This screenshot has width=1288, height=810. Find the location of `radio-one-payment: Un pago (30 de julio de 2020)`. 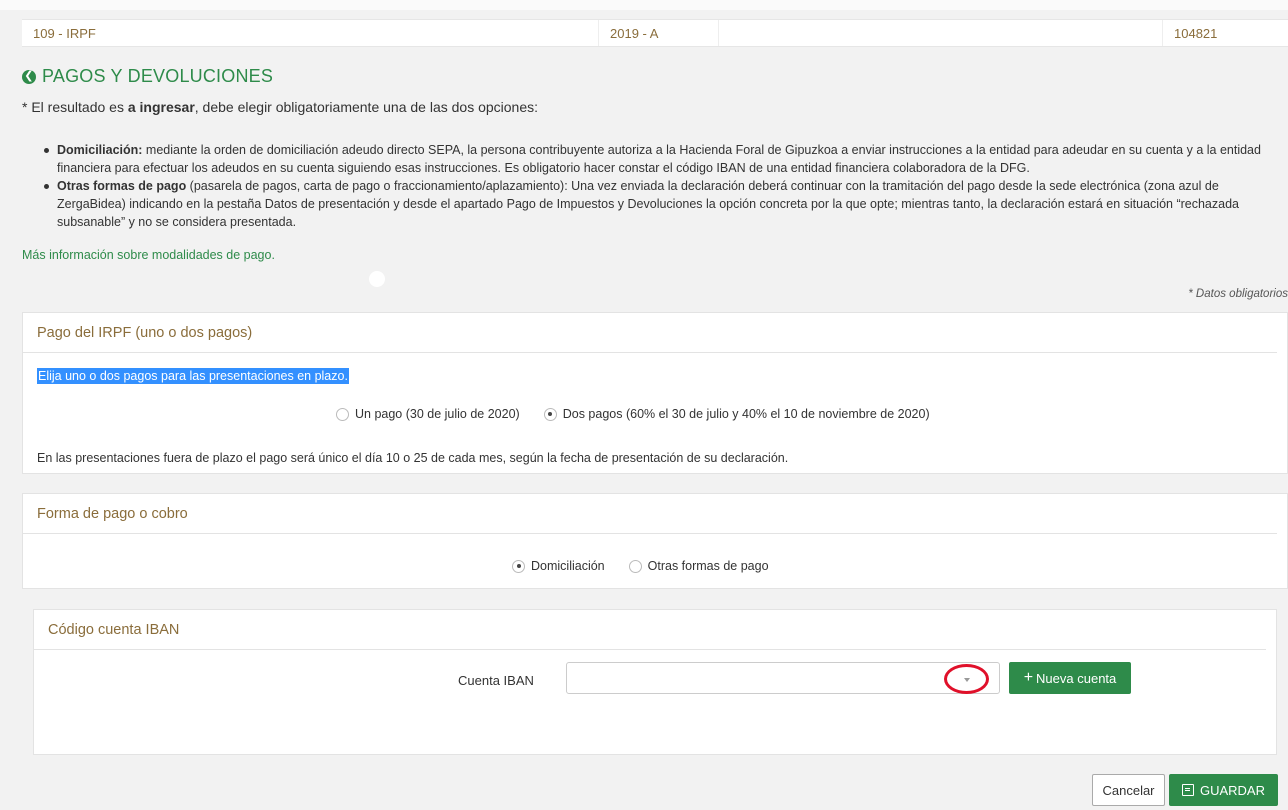

radio-one-payment: Un pago (30 de julio de 2020) is located at coordinates (428, 414).